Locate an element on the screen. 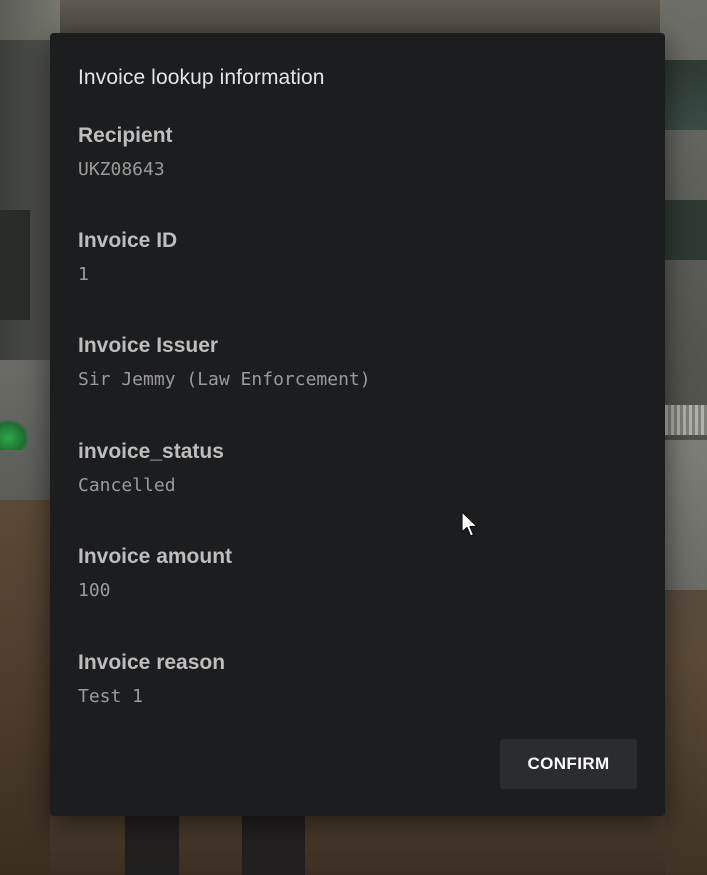 Image resolution: width=707 pixels, height=875 pixels. recipient-label: Recipient is located at coordinates (125, 135).